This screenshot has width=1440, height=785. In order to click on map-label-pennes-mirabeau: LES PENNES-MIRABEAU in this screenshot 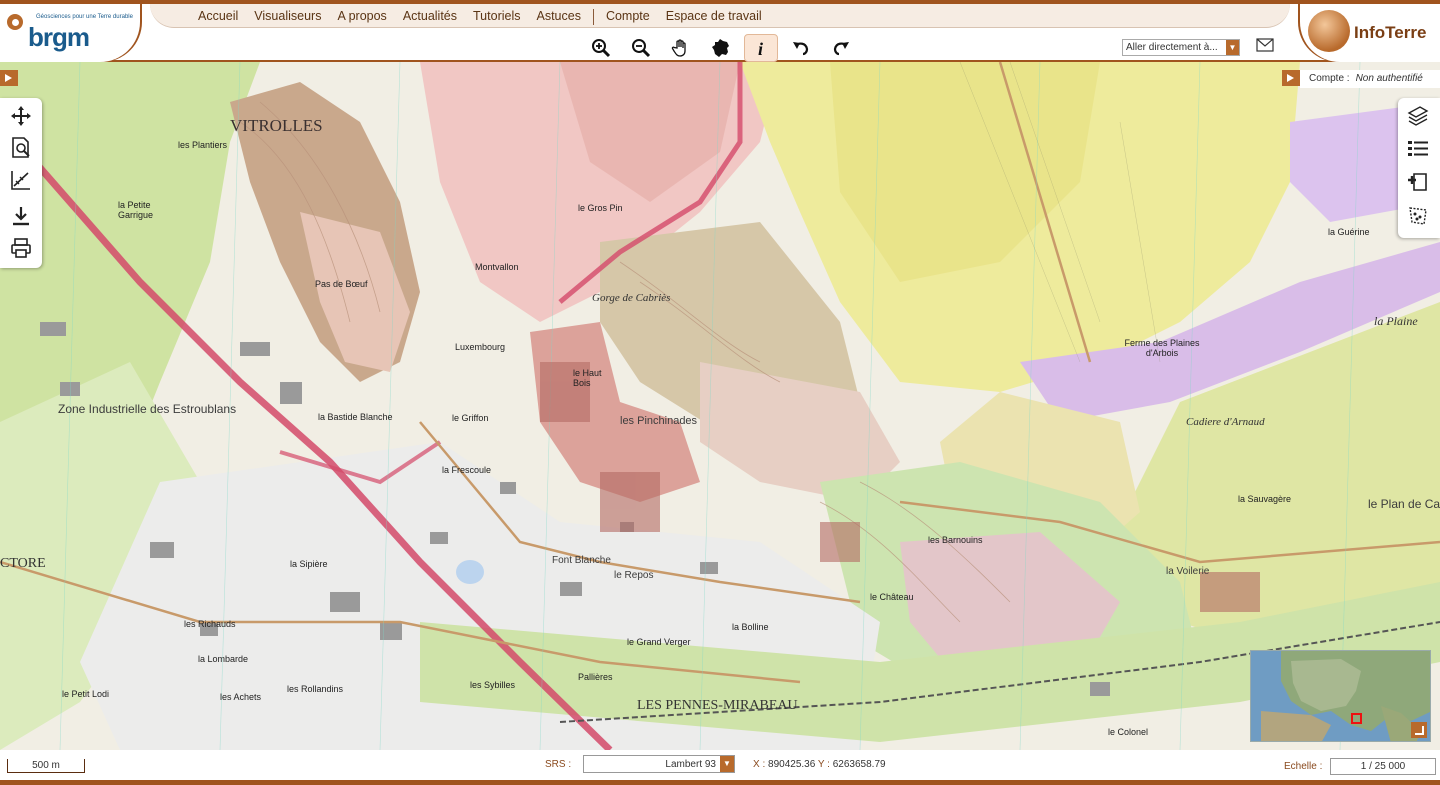, I will do `click(717, 705)`.